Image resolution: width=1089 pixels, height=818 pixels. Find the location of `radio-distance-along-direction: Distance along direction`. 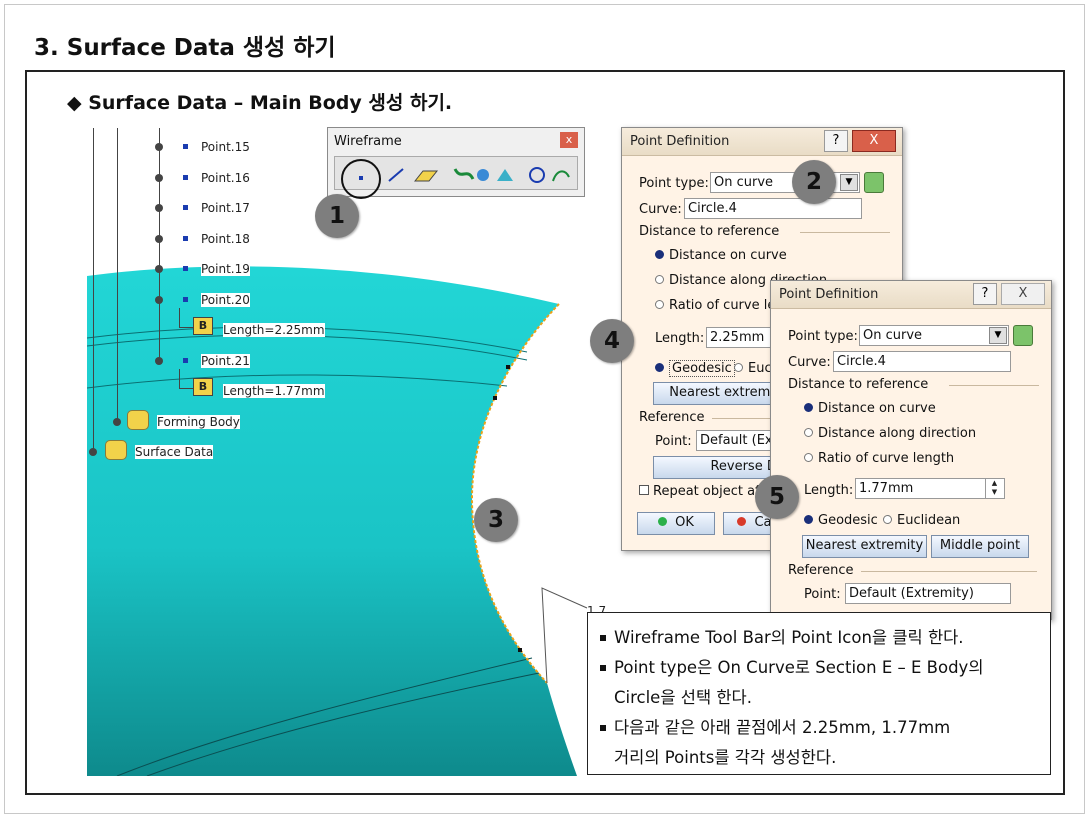

radio-distance-along-direction: Distance along direction is located at coordinates (890, 433).